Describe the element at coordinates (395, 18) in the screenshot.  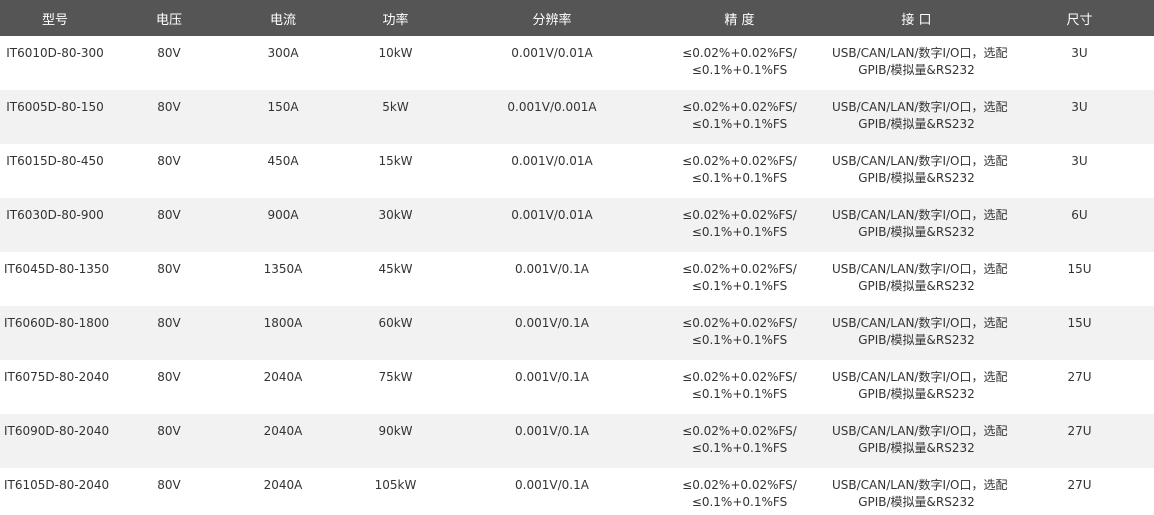
I see `header-power: 功率` at that location.